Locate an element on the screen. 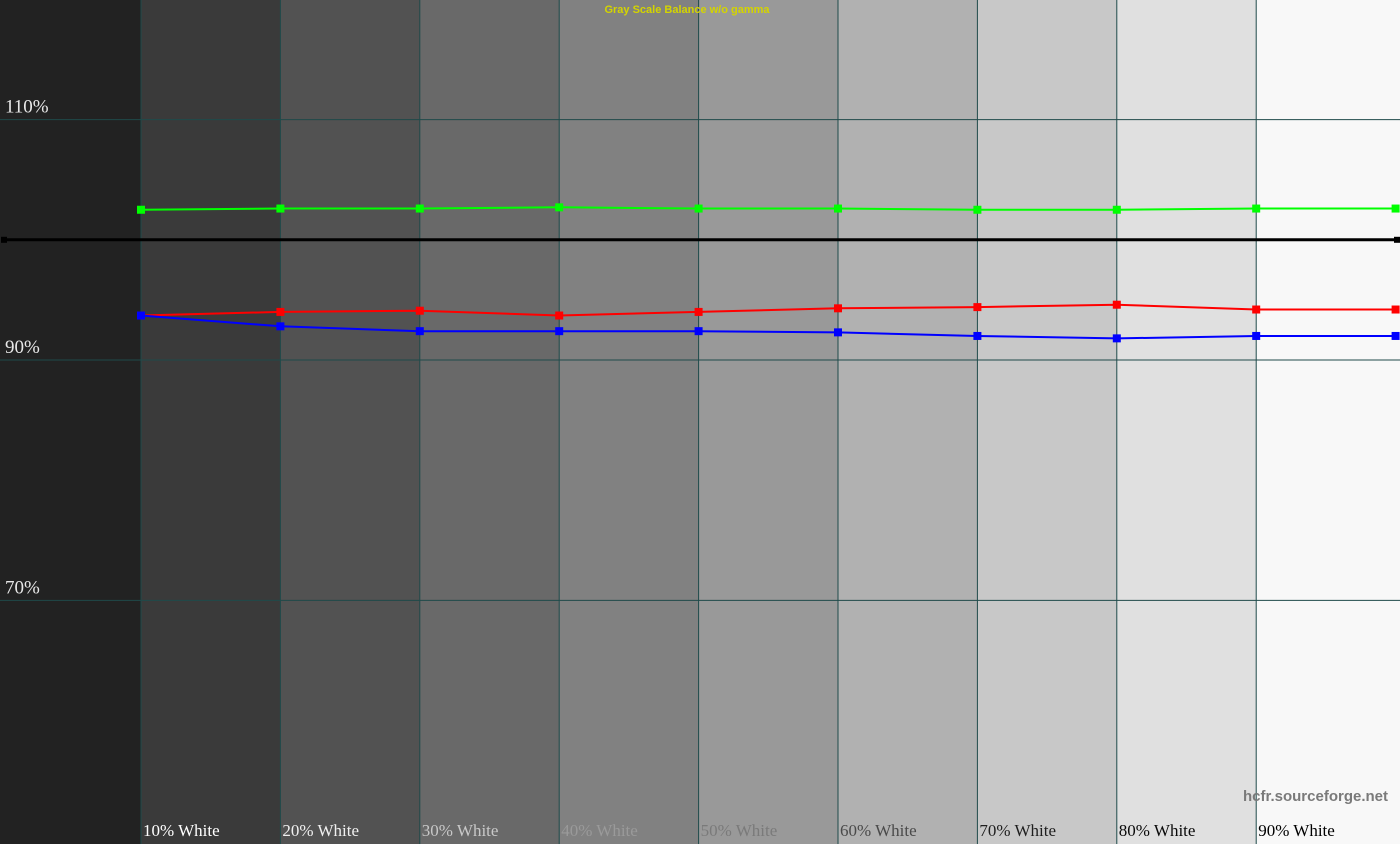 This screenshot has width=1400, height=844. x-tick-label-3: 30% White is located at coordinates (460, 830).